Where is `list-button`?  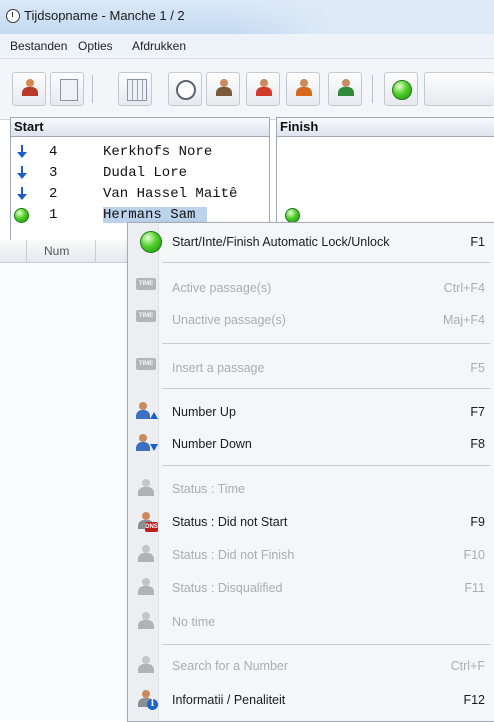
list-button is located at coordinates (67, 89).